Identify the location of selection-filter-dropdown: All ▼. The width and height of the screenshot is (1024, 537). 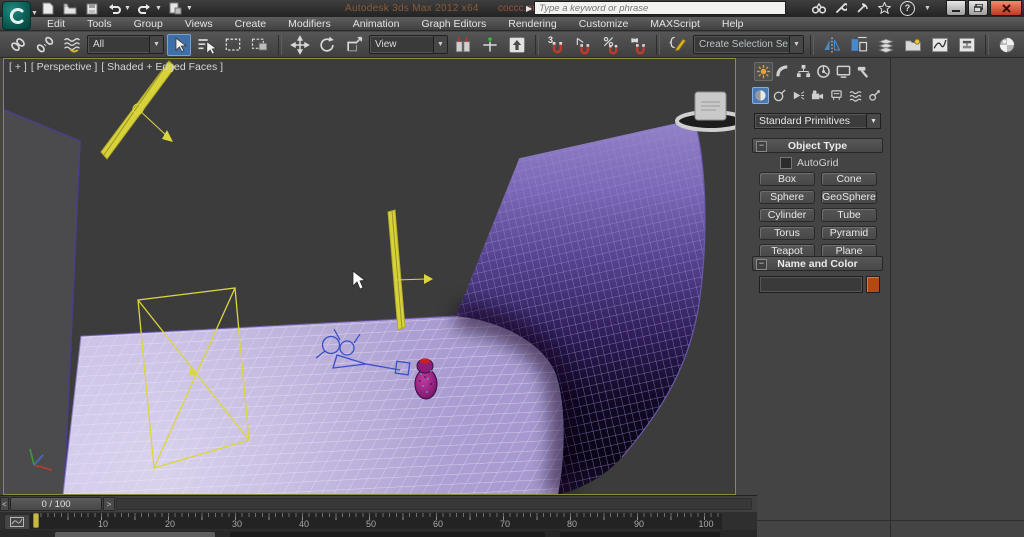
(125, 44).